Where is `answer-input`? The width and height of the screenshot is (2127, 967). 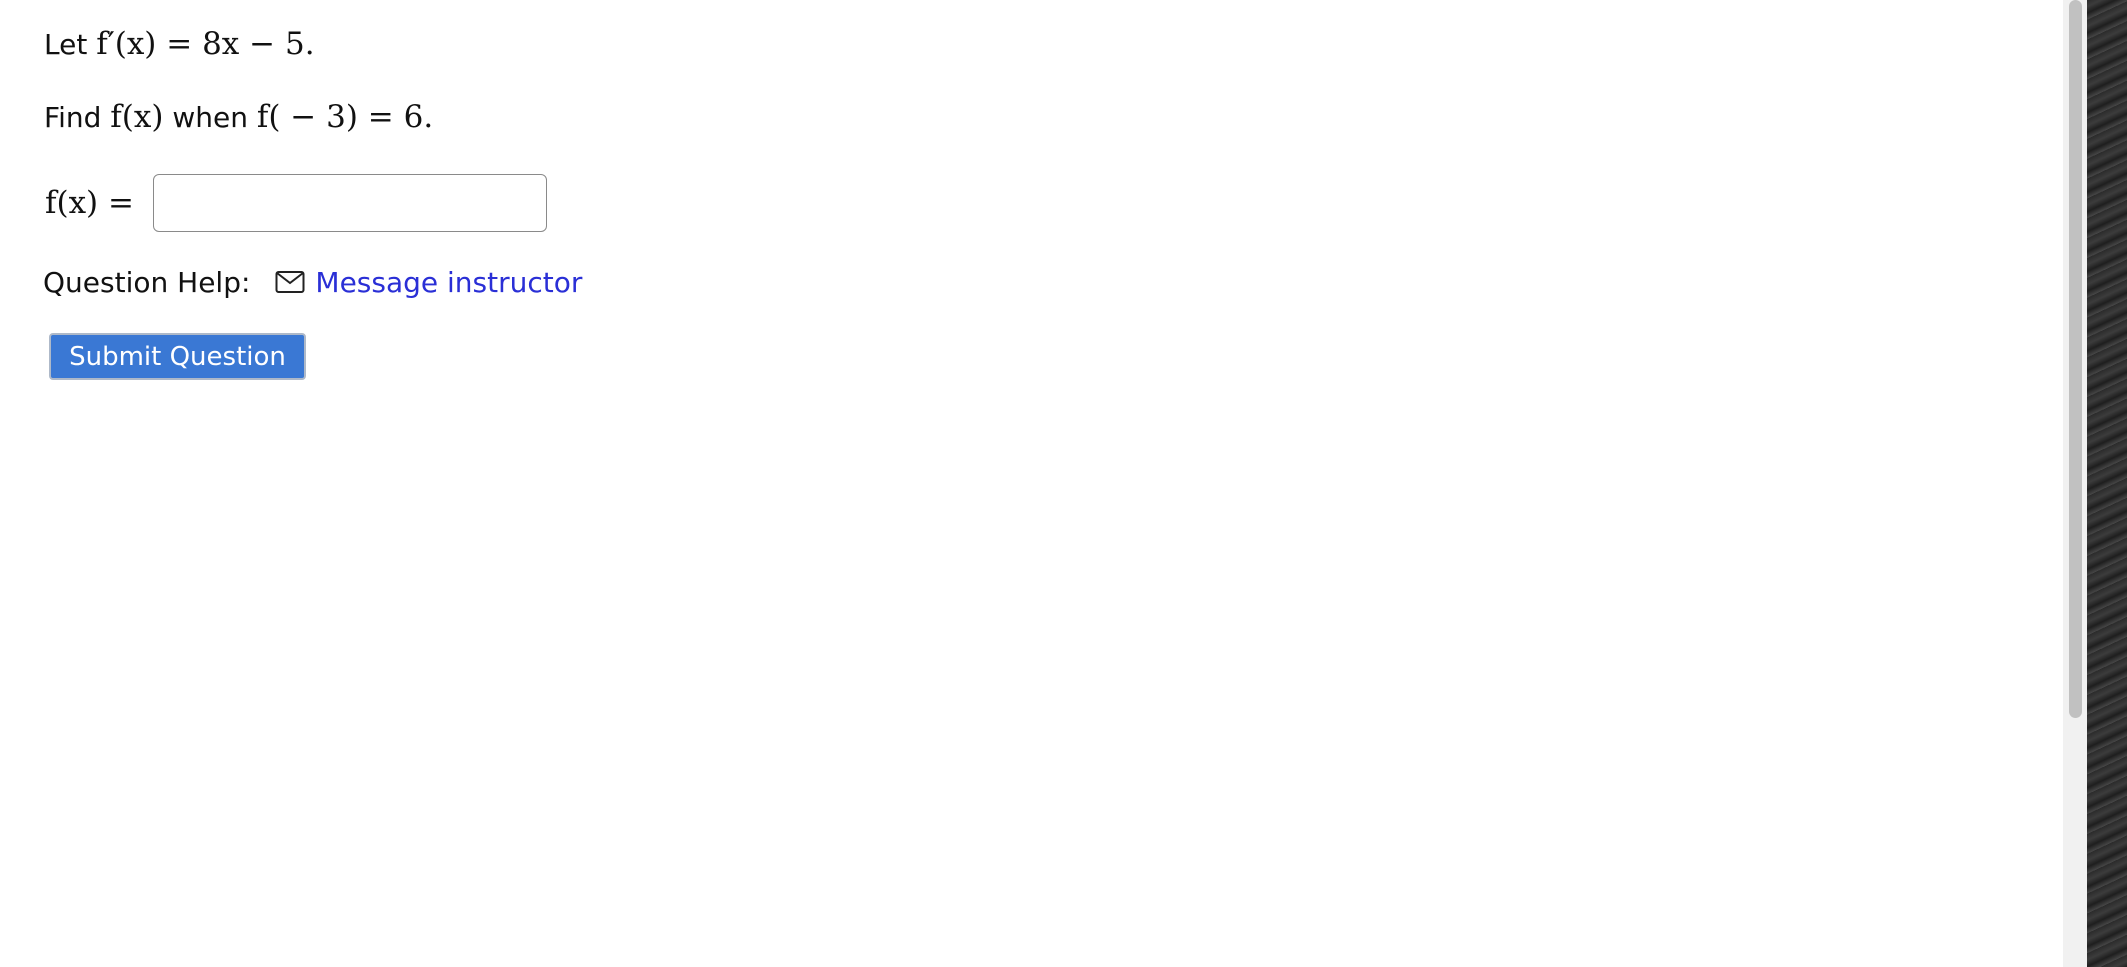
answer-input is located at coordinates (350, 203).